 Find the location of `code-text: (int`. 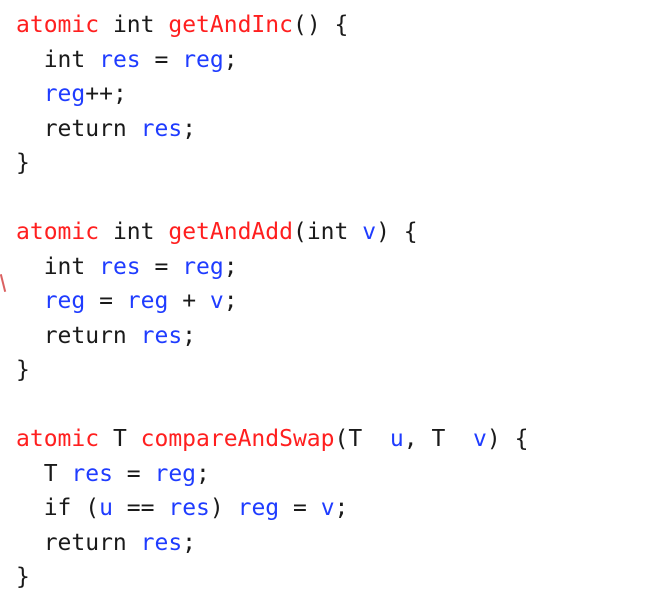

code-text: (int is located at coordinates (327, 232).